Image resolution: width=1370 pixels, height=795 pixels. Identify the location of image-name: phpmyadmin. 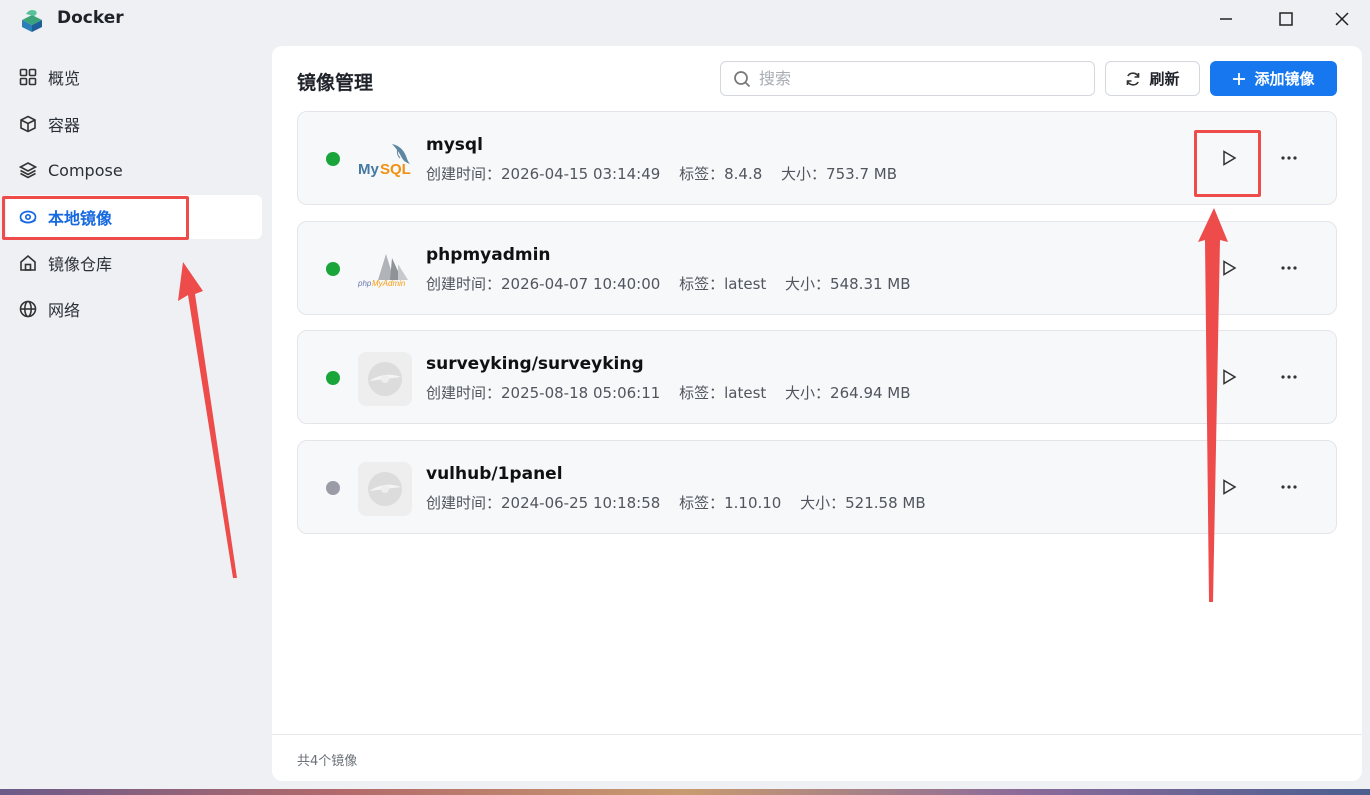
(488, 255).